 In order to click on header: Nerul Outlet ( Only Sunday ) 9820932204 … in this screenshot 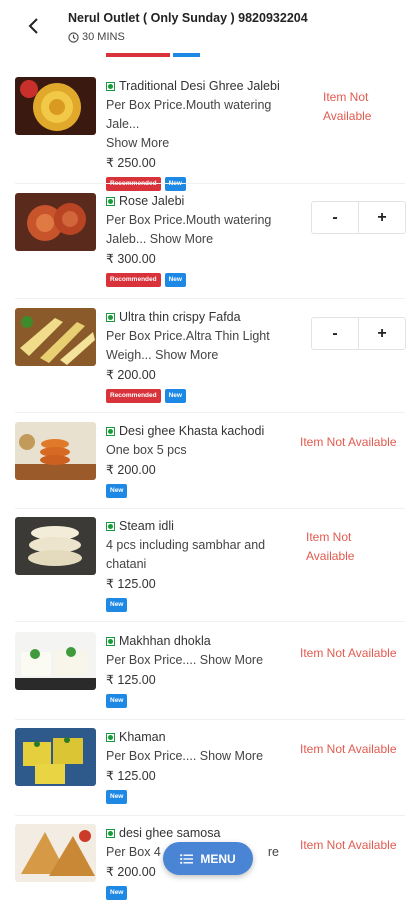, I will do `click(207, 26)`.